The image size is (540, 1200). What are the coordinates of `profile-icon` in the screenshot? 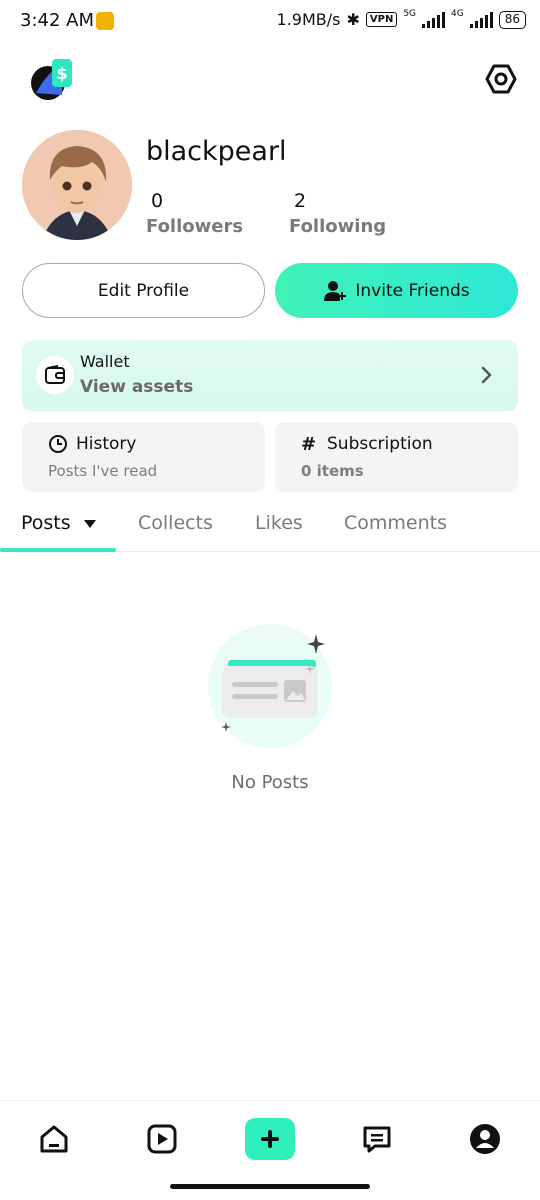 It's located at (485, 1139).